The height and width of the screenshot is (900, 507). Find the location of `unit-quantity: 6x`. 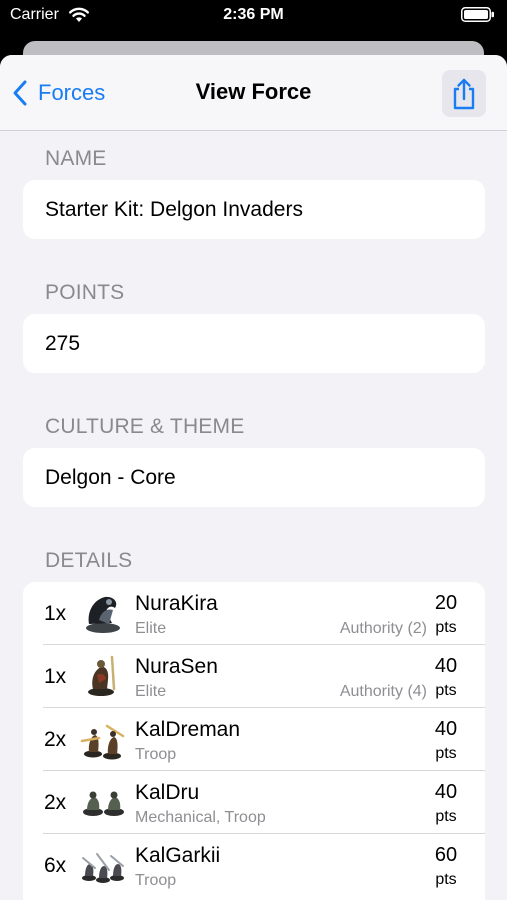

unit-quantity: 6x is located at coordinates (55, 865).